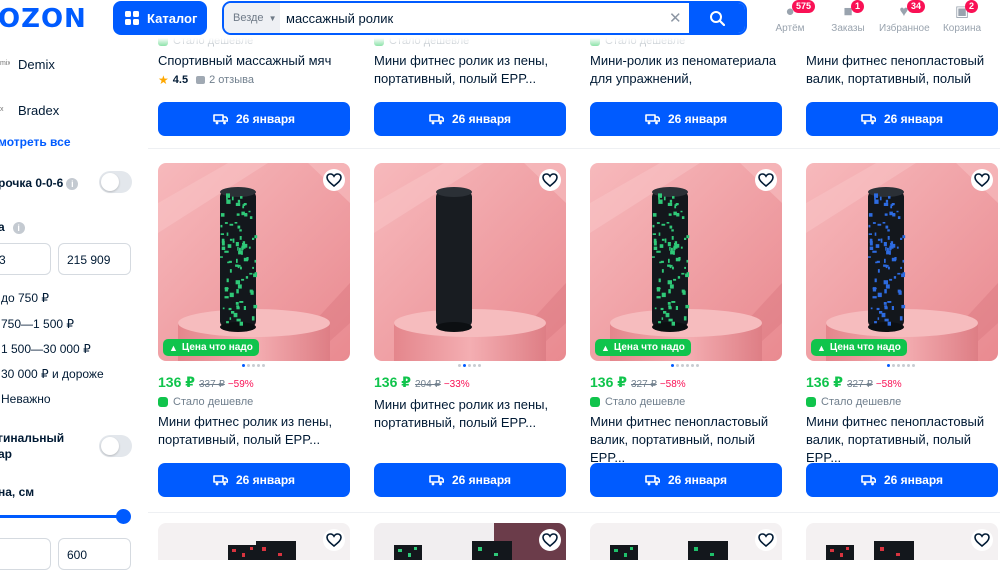  I want to click on price-to-input: 215 909, so click(94, 259).